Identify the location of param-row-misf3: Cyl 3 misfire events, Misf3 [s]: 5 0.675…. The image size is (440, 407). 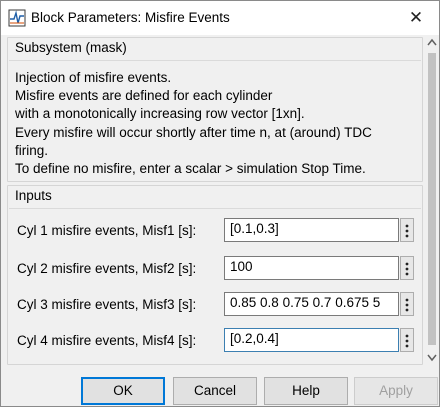
(216, 305).